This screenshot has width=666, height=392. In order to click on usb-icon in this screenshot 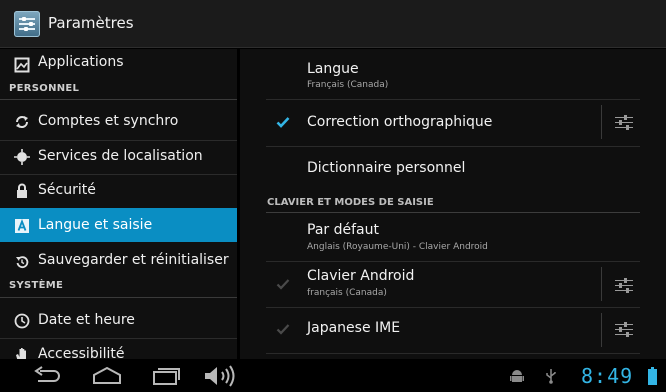, I will do `click(551, 376)`.